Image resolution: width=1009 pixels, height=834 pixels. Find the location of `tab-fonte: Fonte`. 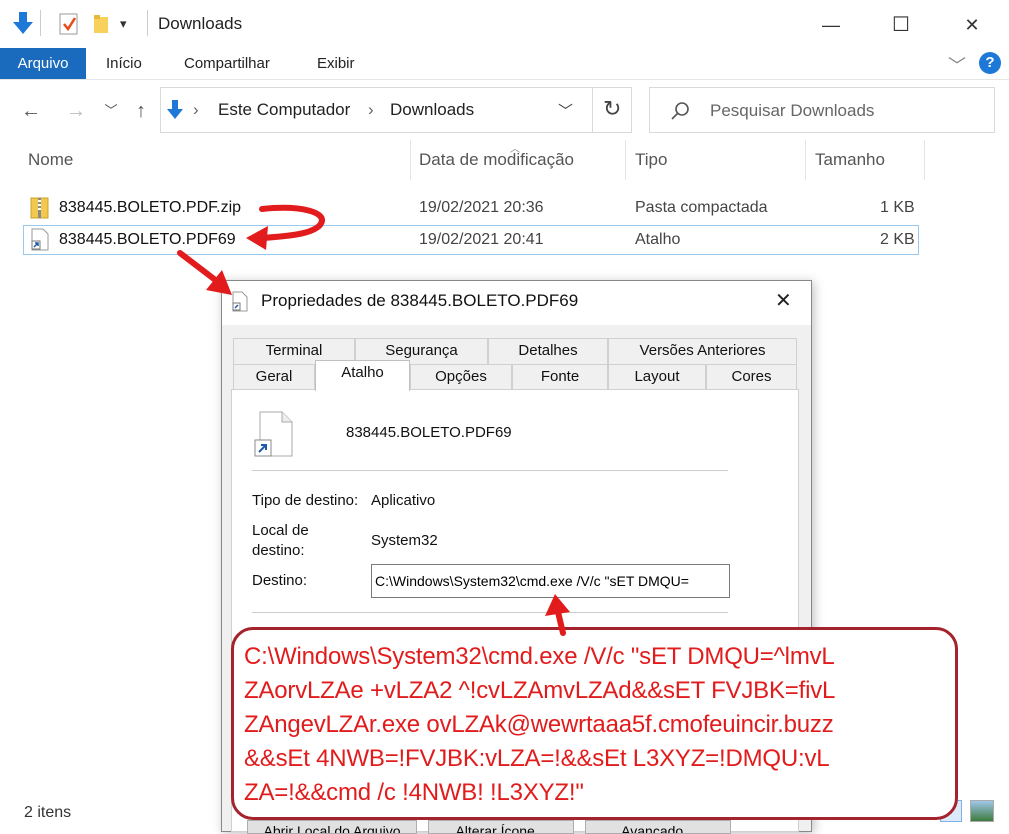

tab-fonte: Fonte is located at coordinates (560, 377).